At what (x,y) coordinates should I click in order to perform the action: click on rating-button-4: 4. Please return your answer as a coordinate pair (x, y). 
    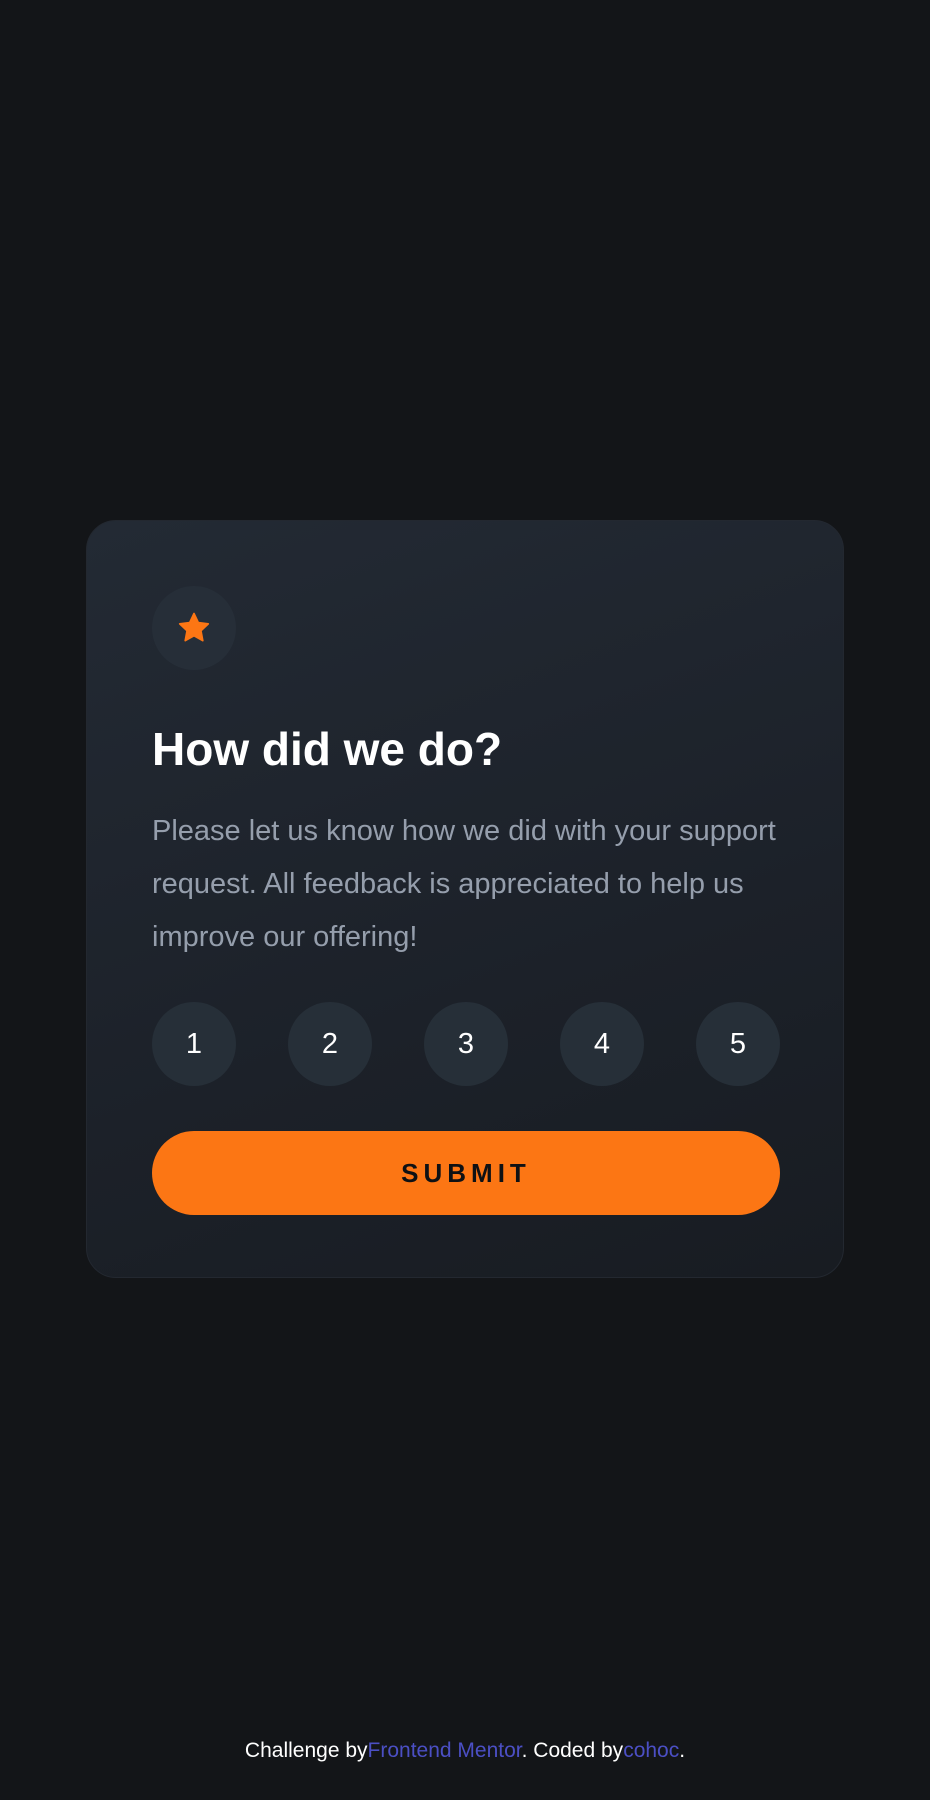
    Looking at the image, I should click on (602, 1044).